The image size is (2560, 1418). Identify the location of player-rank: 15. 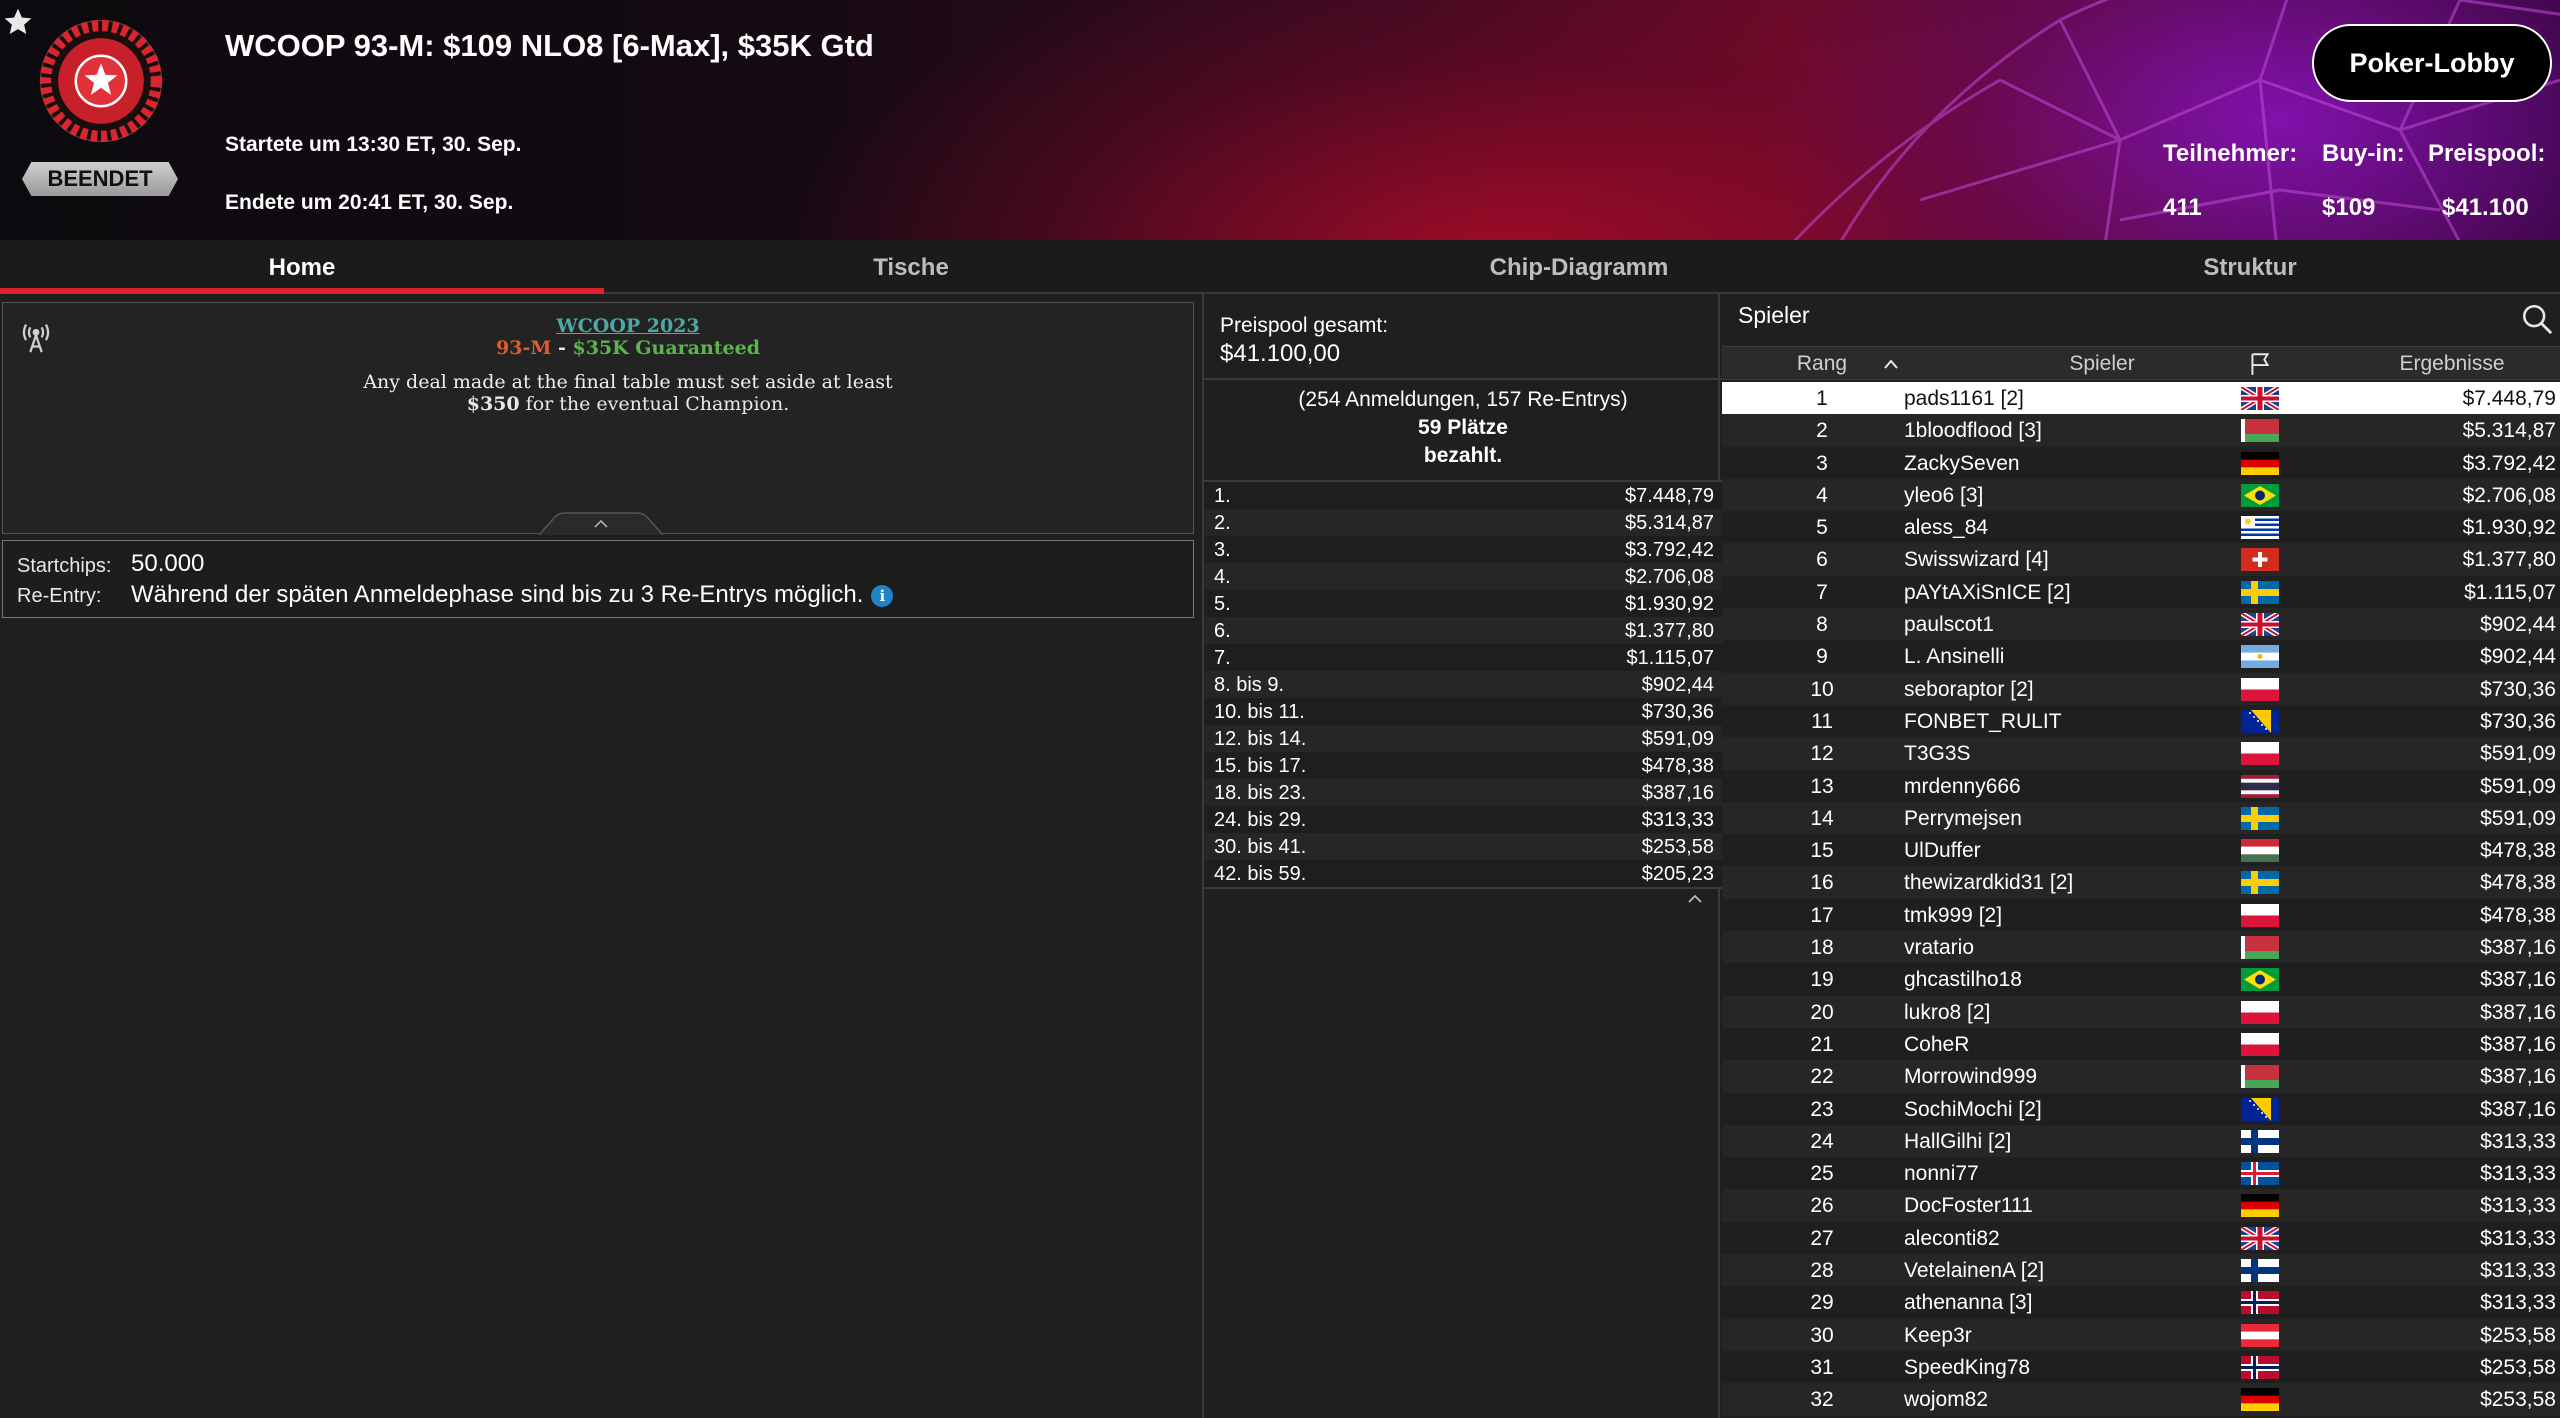
(1822, 851).